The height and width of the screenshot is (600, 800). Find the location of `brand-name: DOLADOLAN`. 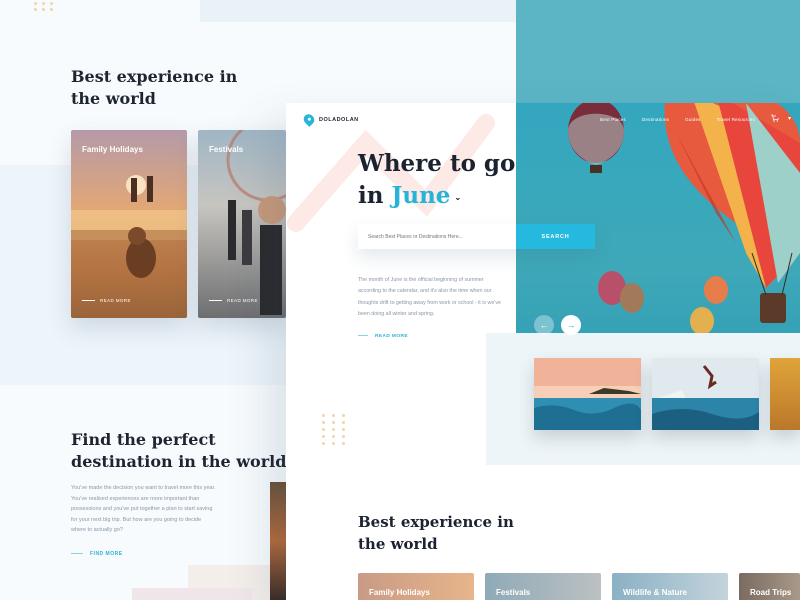

brand-name: DOLADOLAN is located at coordinates (339, 119).